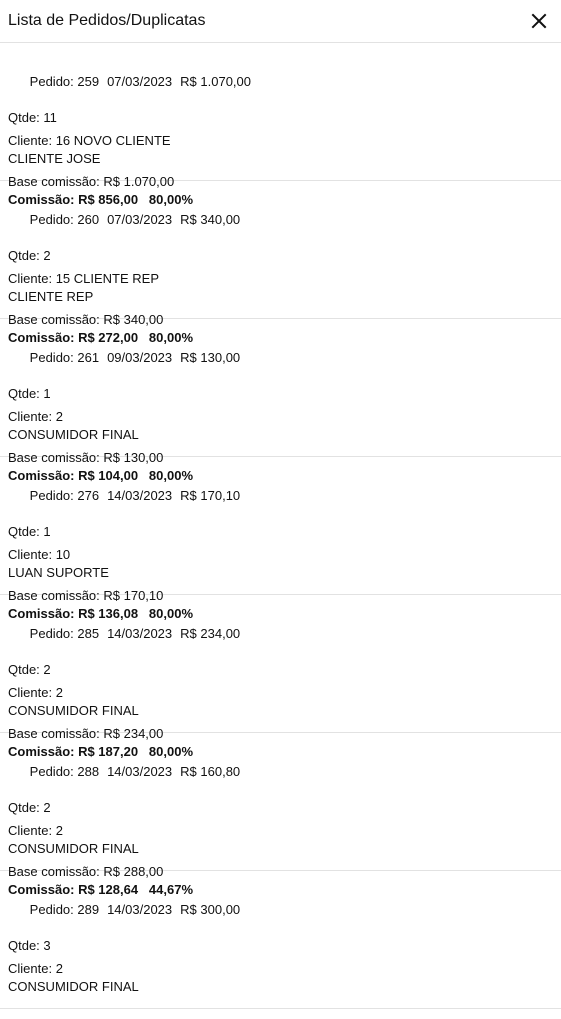 This screenshot has height=1019, width=561. I want to click on close-button, so click(539, 21).